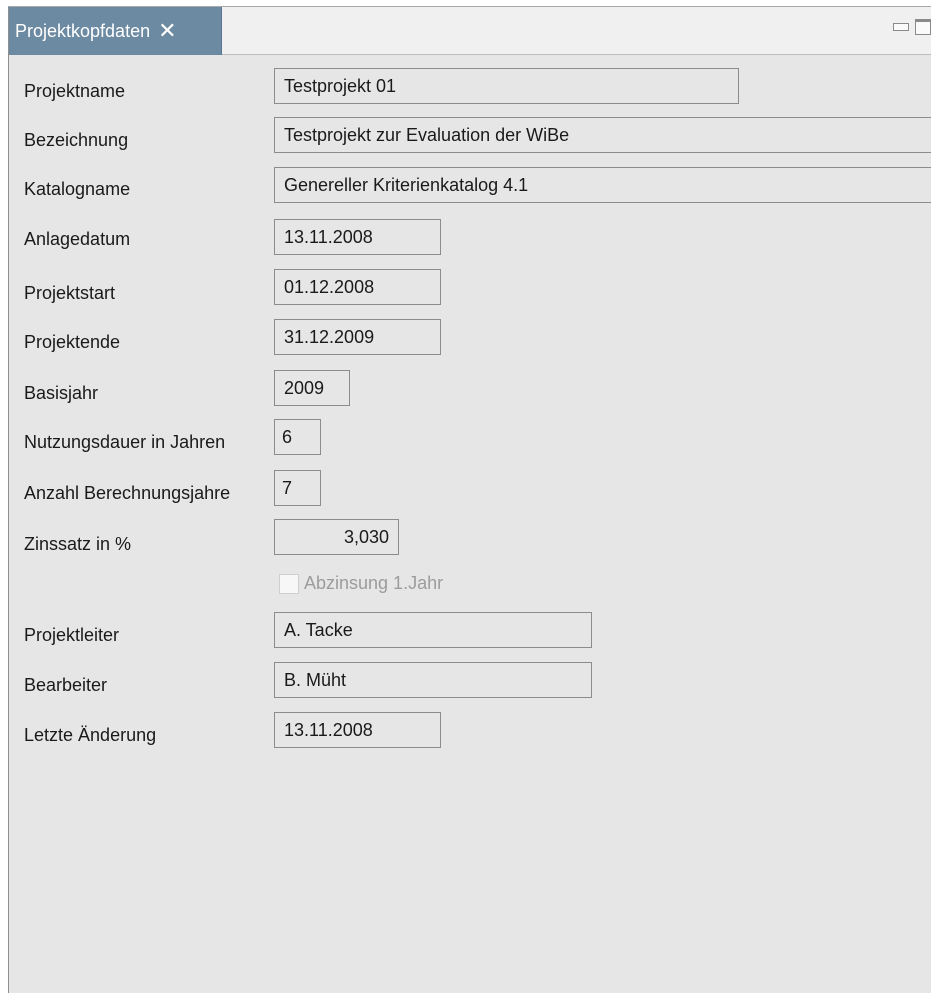 The width and height of the screenshot is (931, 993). I want to click on projektstart-field: 01.12.2008, so click(357, 287).